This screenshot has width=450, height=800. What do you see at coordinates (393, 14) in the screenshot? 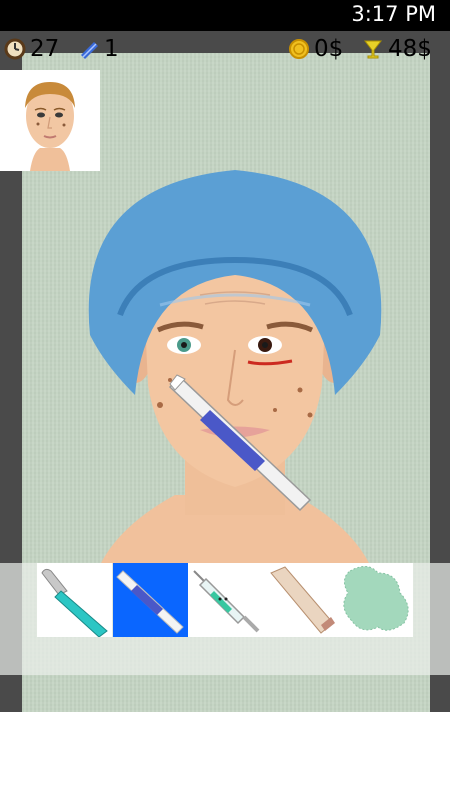
I see `status-time: 3:17 PM` at bounding box center [393, 14].